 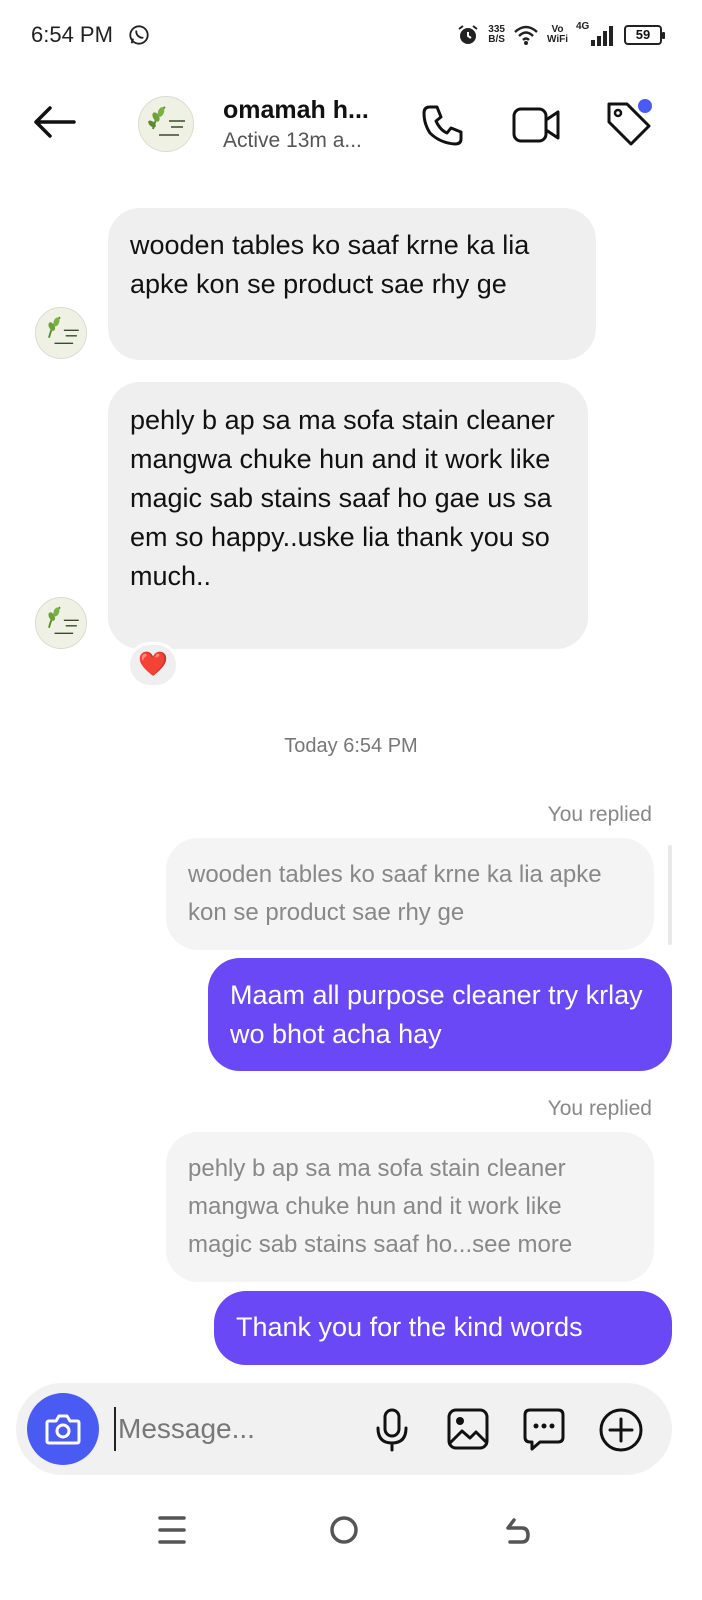 What do you see at coordinates (351, 746) in the screenshot?
I see `timestamp: Today 6:54 PM` at bounding box center [351, 746].